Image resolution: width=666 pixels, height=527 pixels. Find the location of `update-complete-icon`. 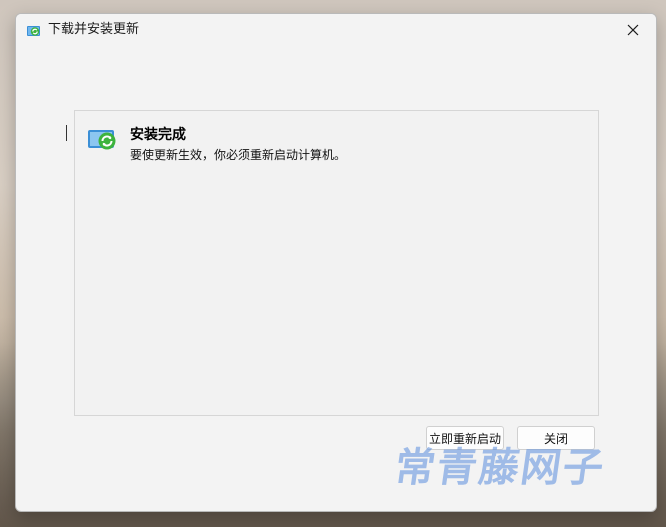

update-complete-icon is located at coordinates (104, 140).